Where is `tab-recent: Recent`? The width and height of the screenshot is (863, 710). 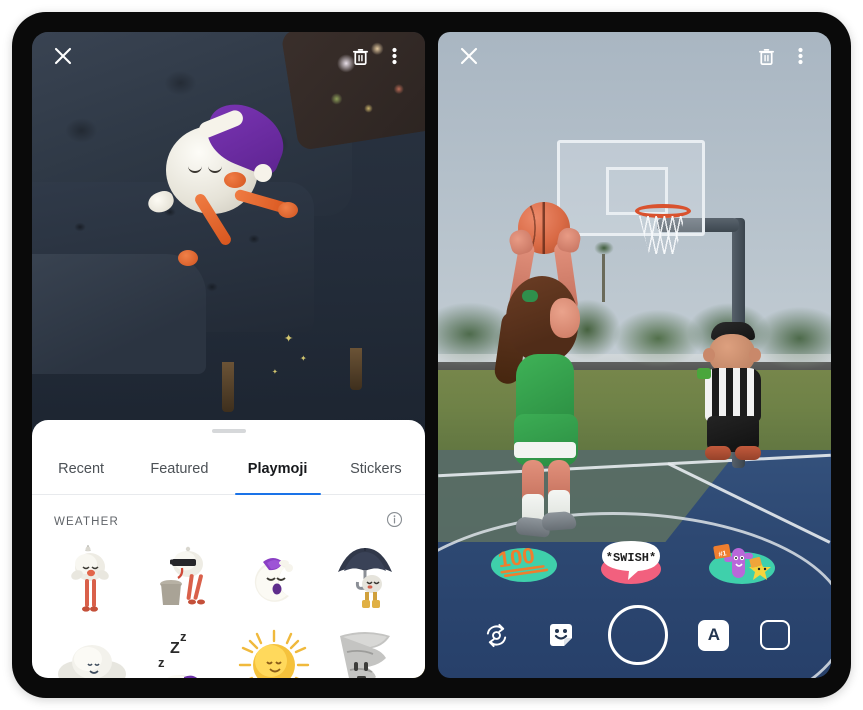
tab-recent: Recent is located at coordinates (81, 468).